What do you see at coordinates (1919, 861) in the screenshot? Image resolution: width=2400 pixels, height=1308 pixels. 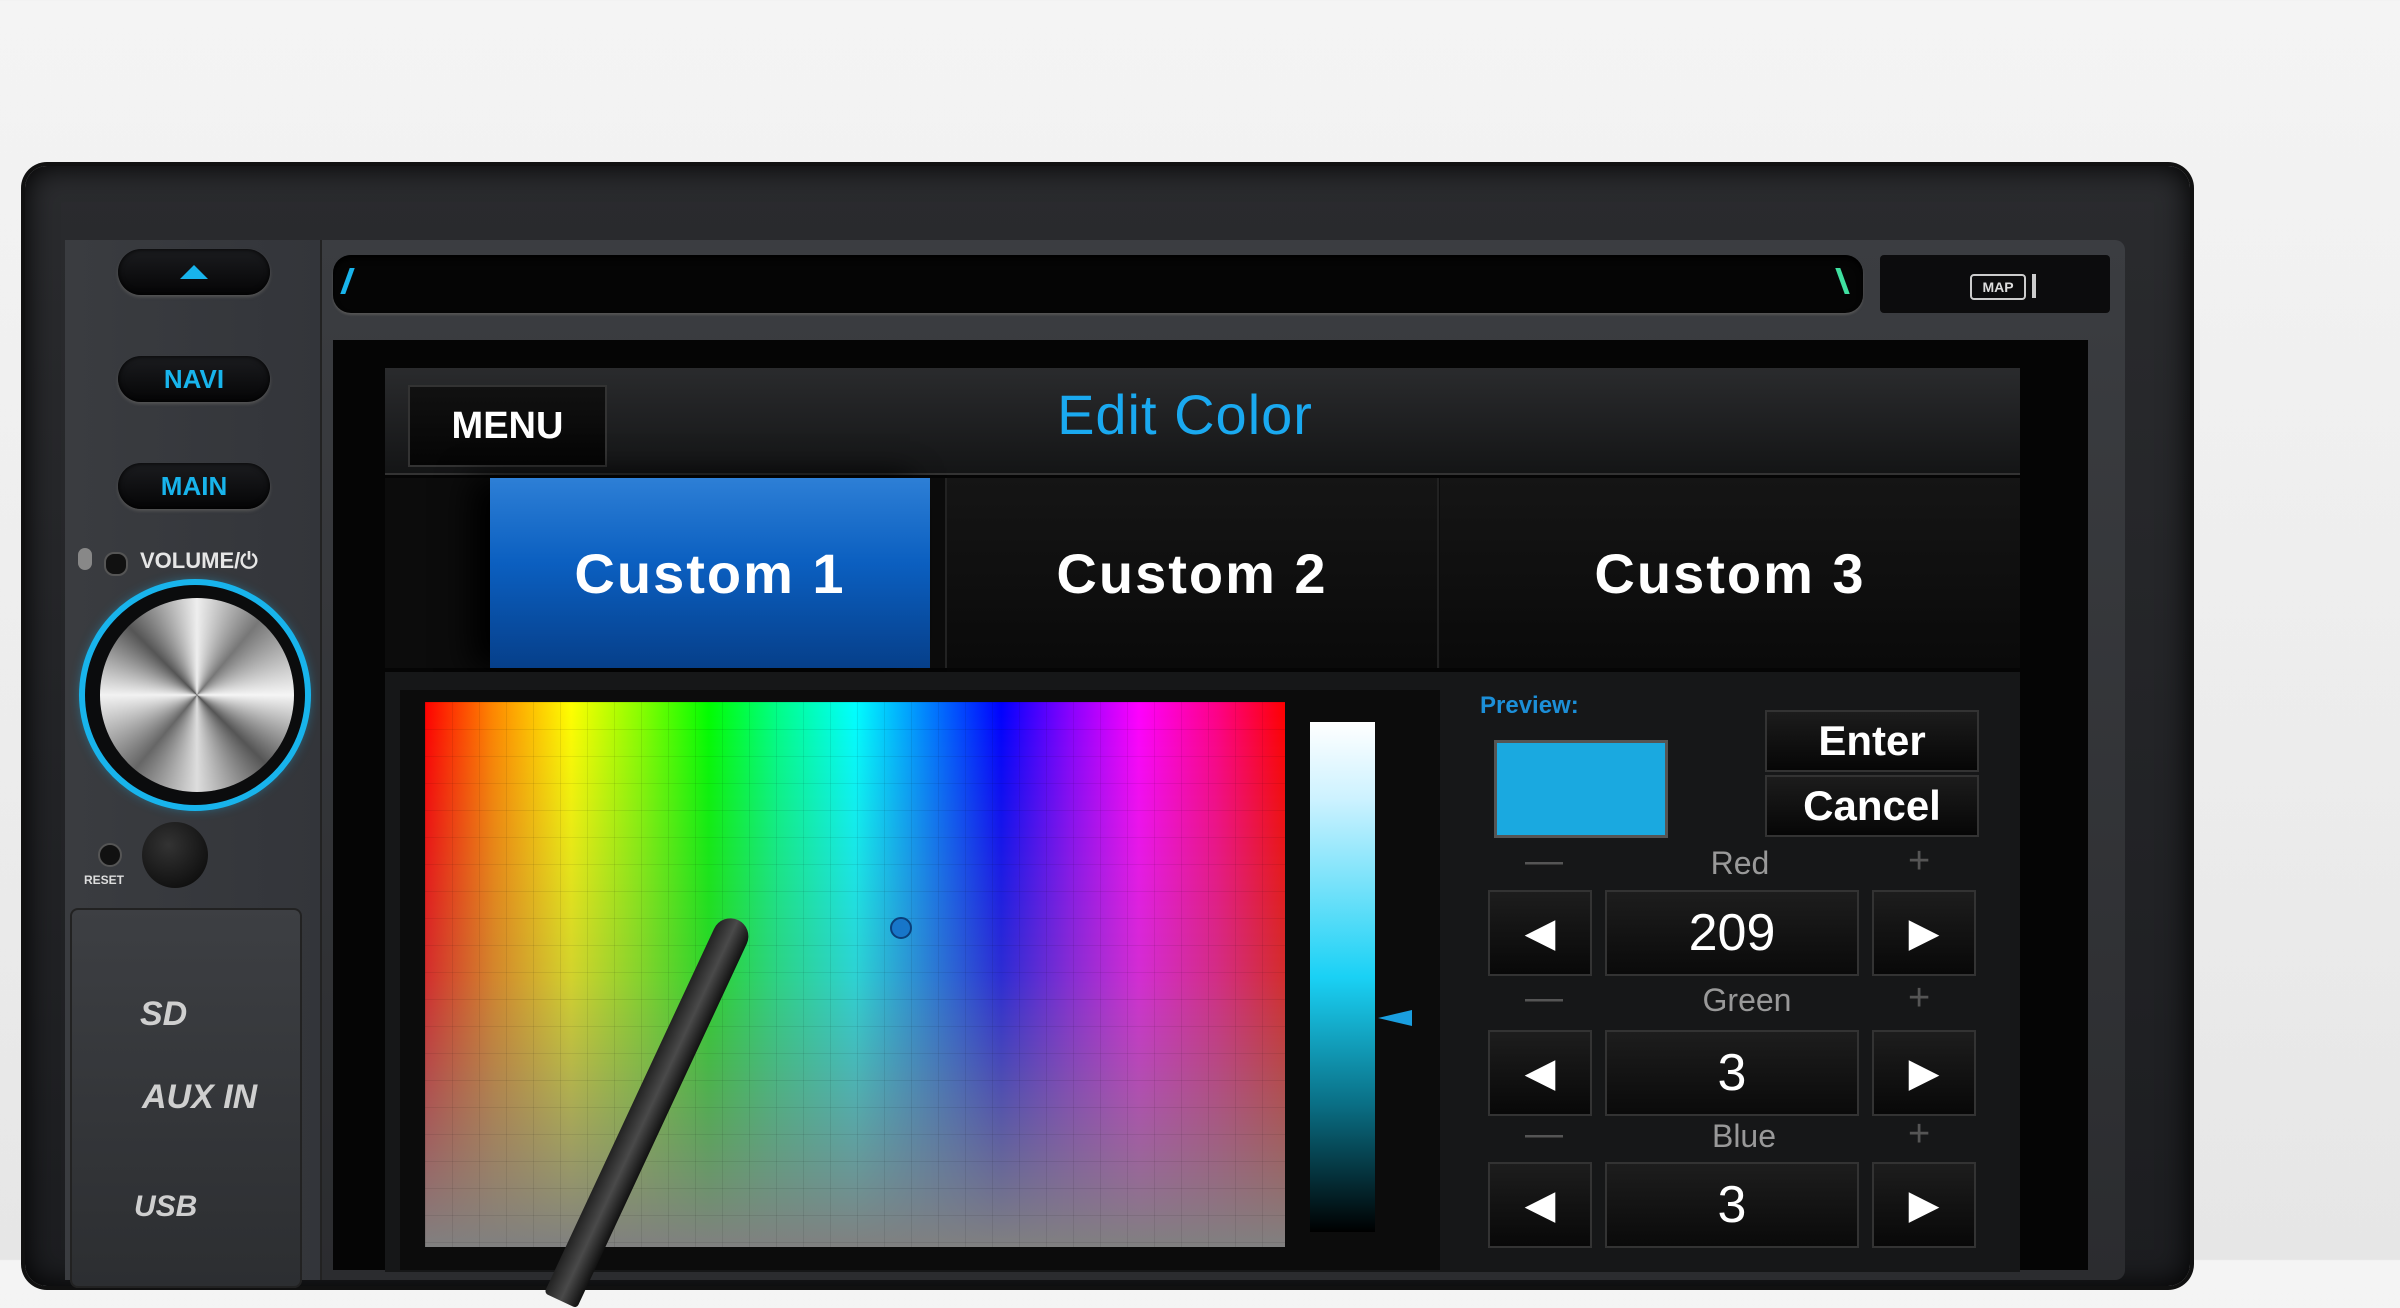 I see `red-plus-label: +` at bounding box center [1919, 861].